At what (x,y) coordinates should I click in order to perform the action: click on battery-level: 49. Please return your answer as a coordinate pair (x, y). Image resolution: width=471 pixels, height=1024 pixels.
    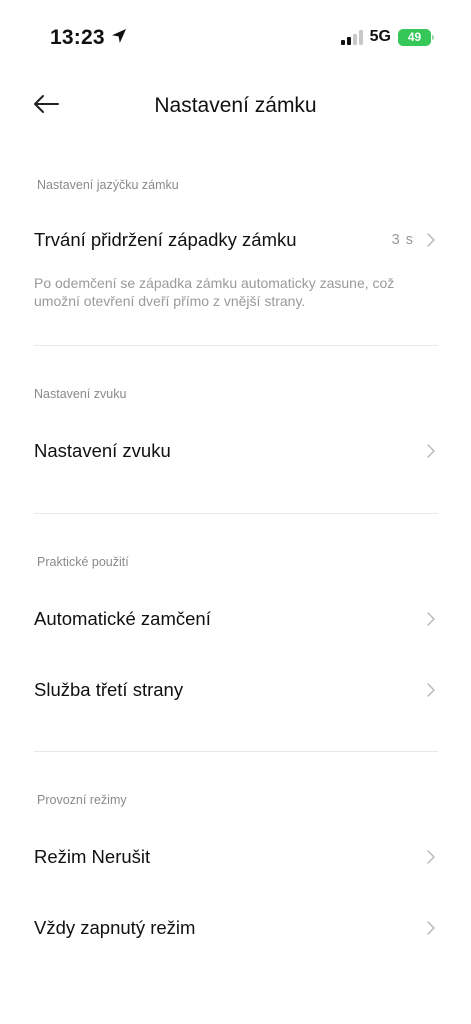
    Looking at the image, I should click on (414, 37).